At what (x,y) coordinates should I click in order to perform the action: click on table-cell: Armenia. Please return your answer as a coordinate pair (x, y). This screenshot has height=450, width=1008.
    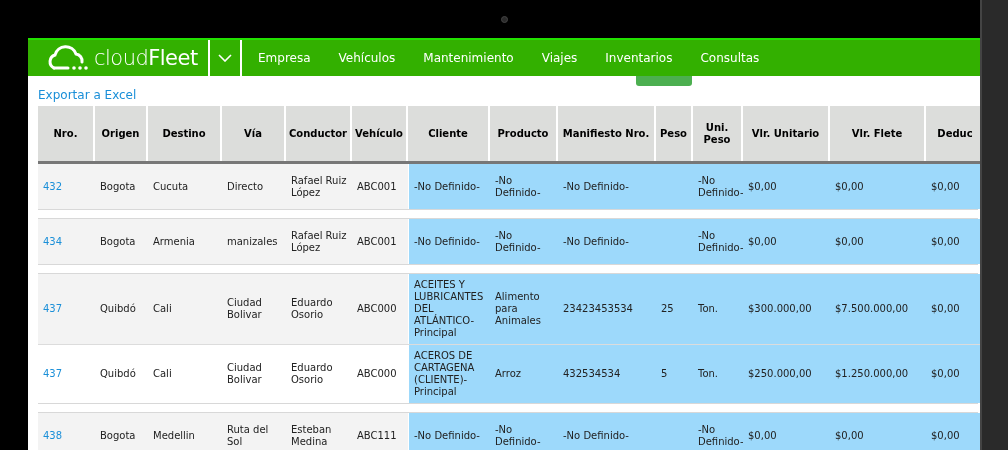
    Looking at the image, I should click on (185, 241).